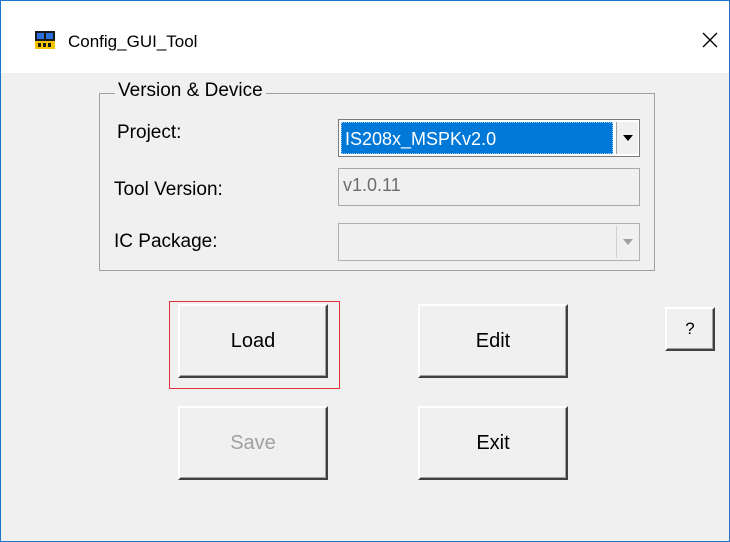 This screenshot has width=730, height=542. I want to click on project-dropdown: IS208x_MSPKv2.0, so click(489, 138).